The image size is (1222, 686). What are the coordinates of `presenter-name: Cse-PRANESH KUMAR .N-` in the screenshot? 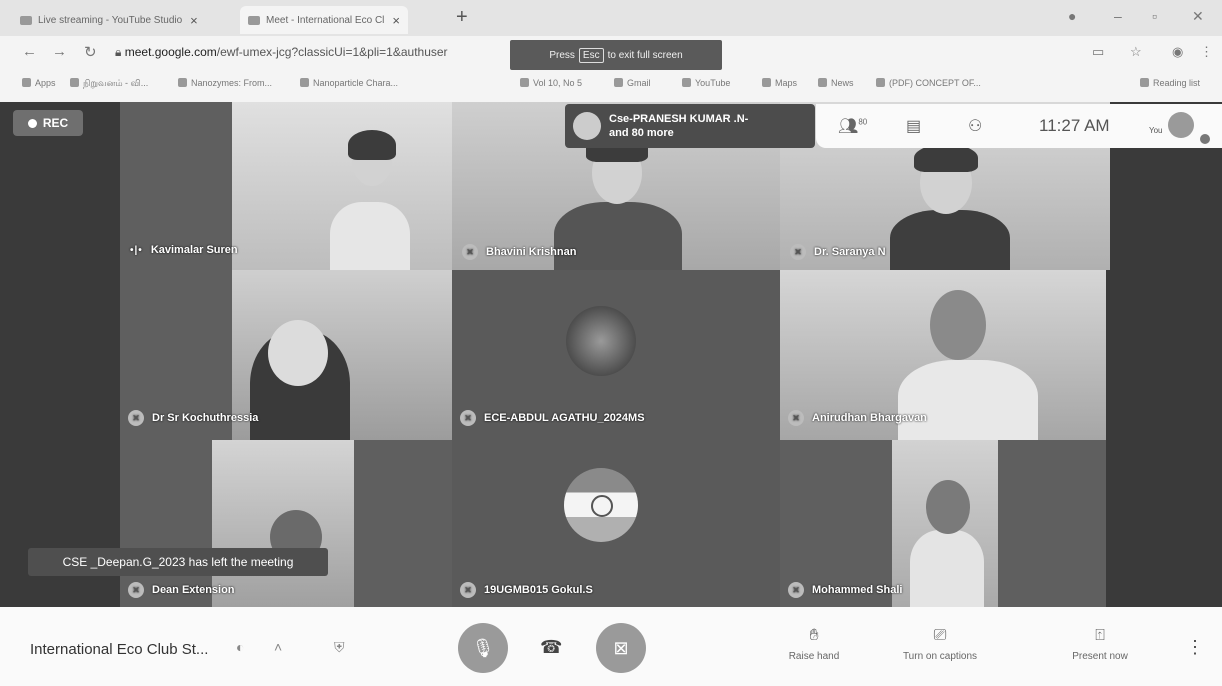 It's located at (679, 119).